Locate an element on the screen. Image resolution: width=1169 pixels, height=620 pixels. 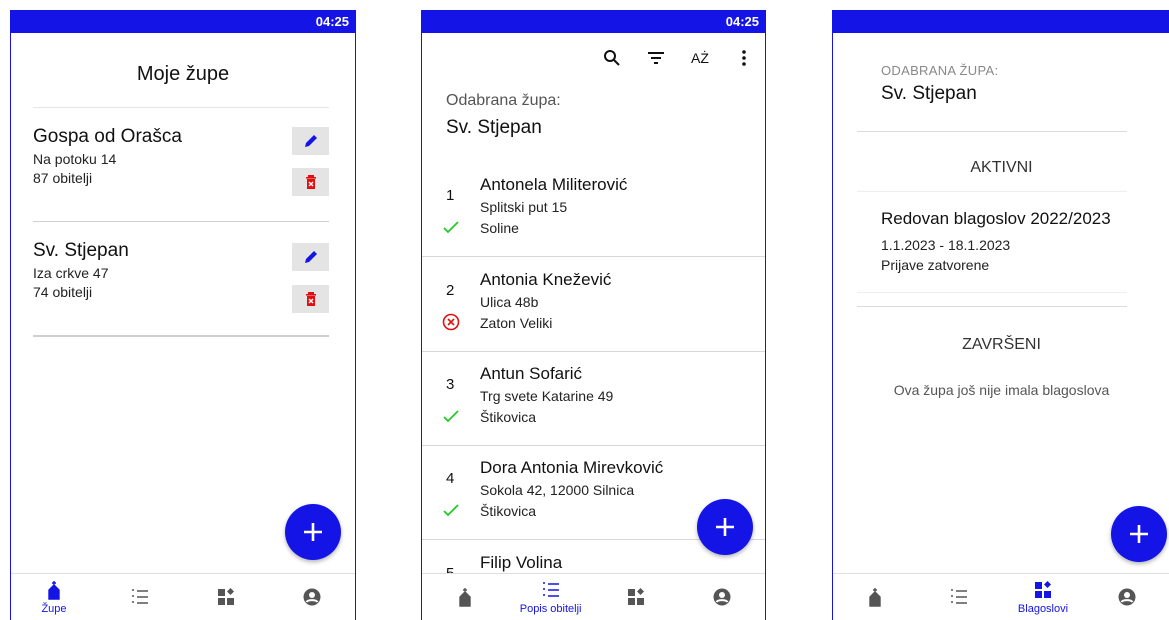
selected-parish-label: ODABRANA ŽUPA: is located at coordinates (940, 70).